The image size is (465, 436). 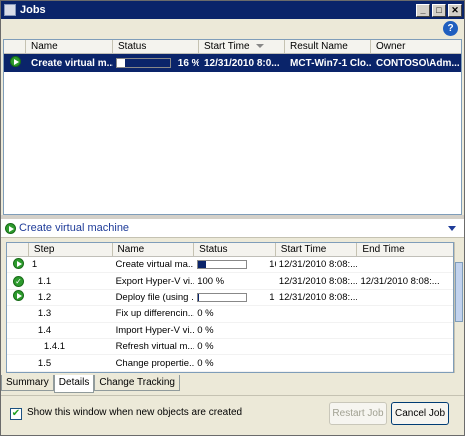 I want to click on help-icon: ?, so click(x=450, y=28).